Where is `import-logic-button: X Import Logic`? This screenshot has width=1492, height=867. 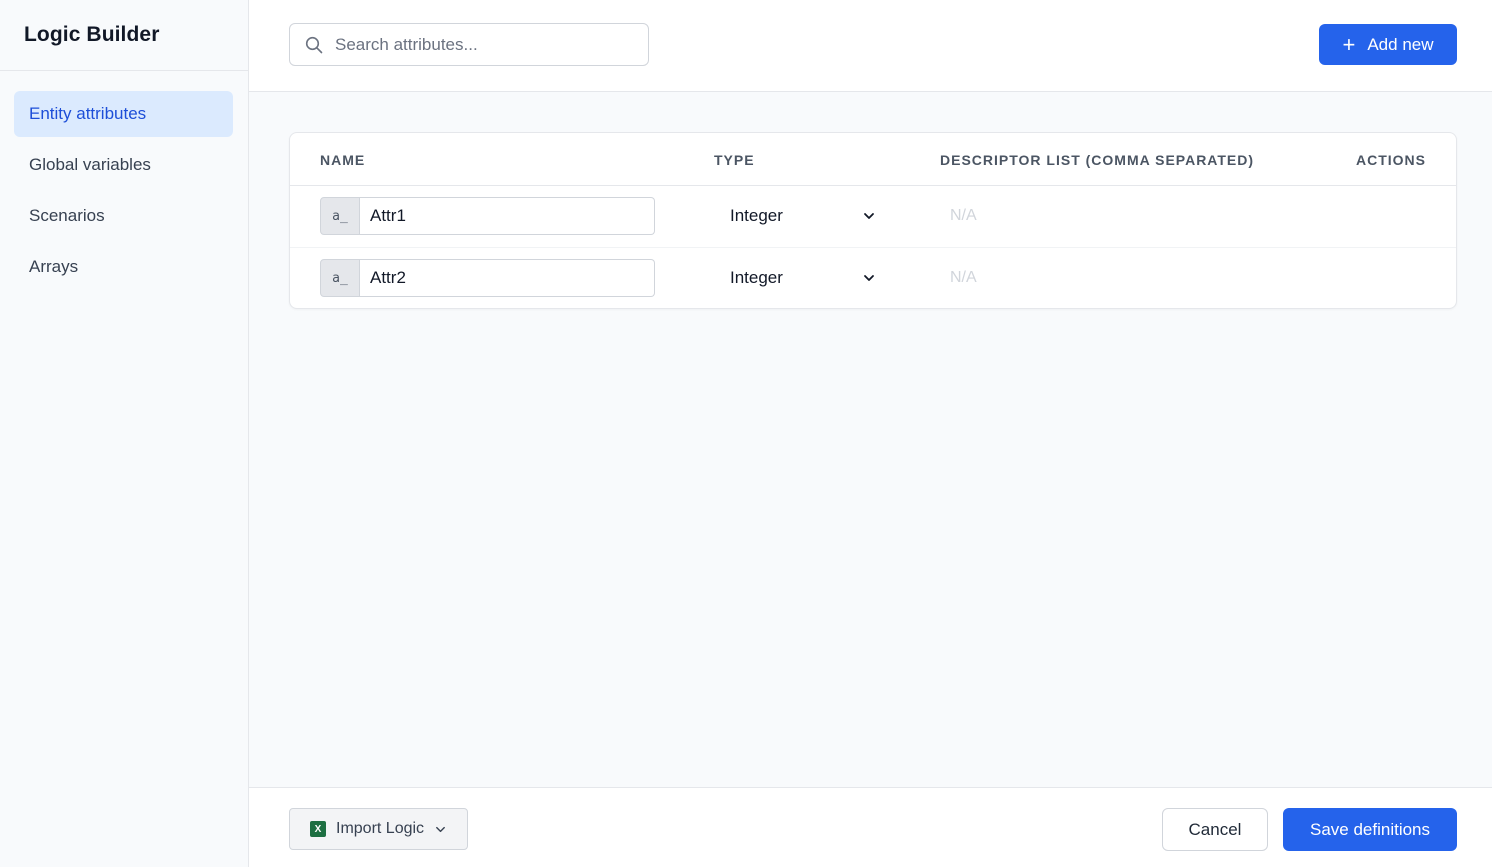
import-logic-button: X Import Logic is located at coordinates (378, 829).